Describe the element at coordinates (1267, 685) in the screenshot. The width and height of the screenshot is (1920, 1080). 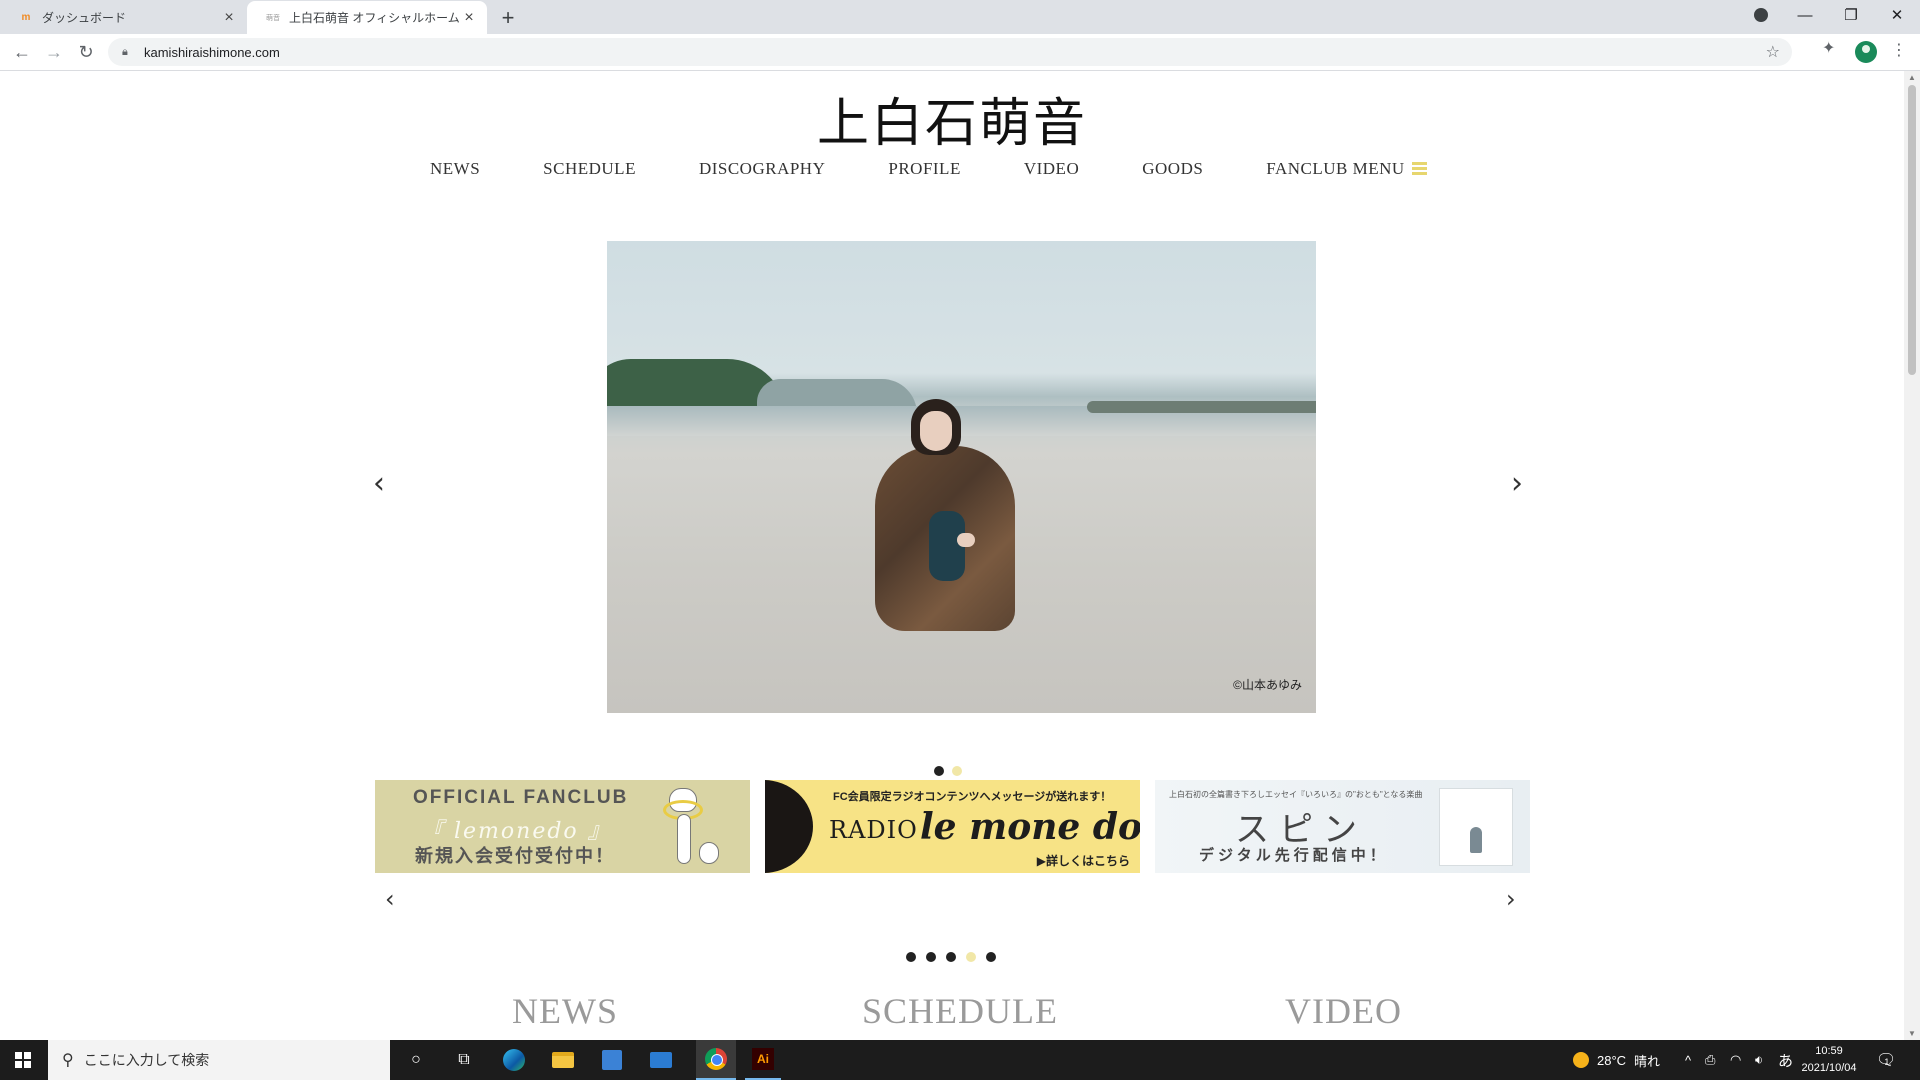
I see `photo-credit: ©山本あゆみ` at that location.